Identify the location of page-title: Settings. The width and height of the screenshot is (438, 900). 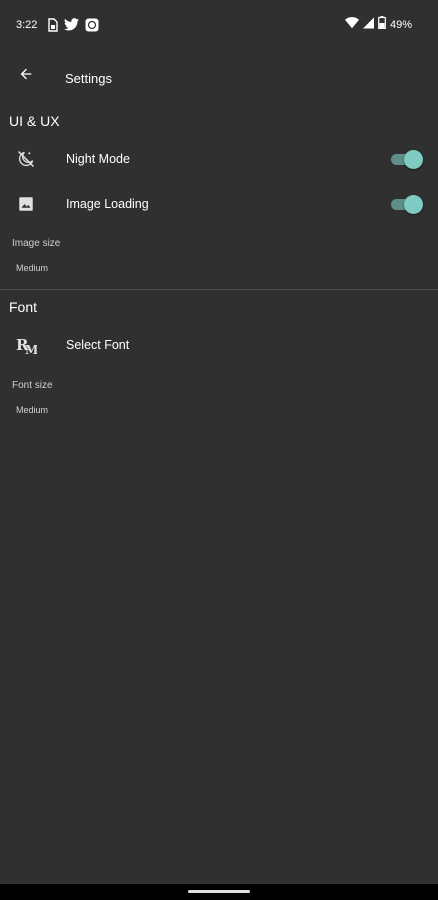
(88, 78).